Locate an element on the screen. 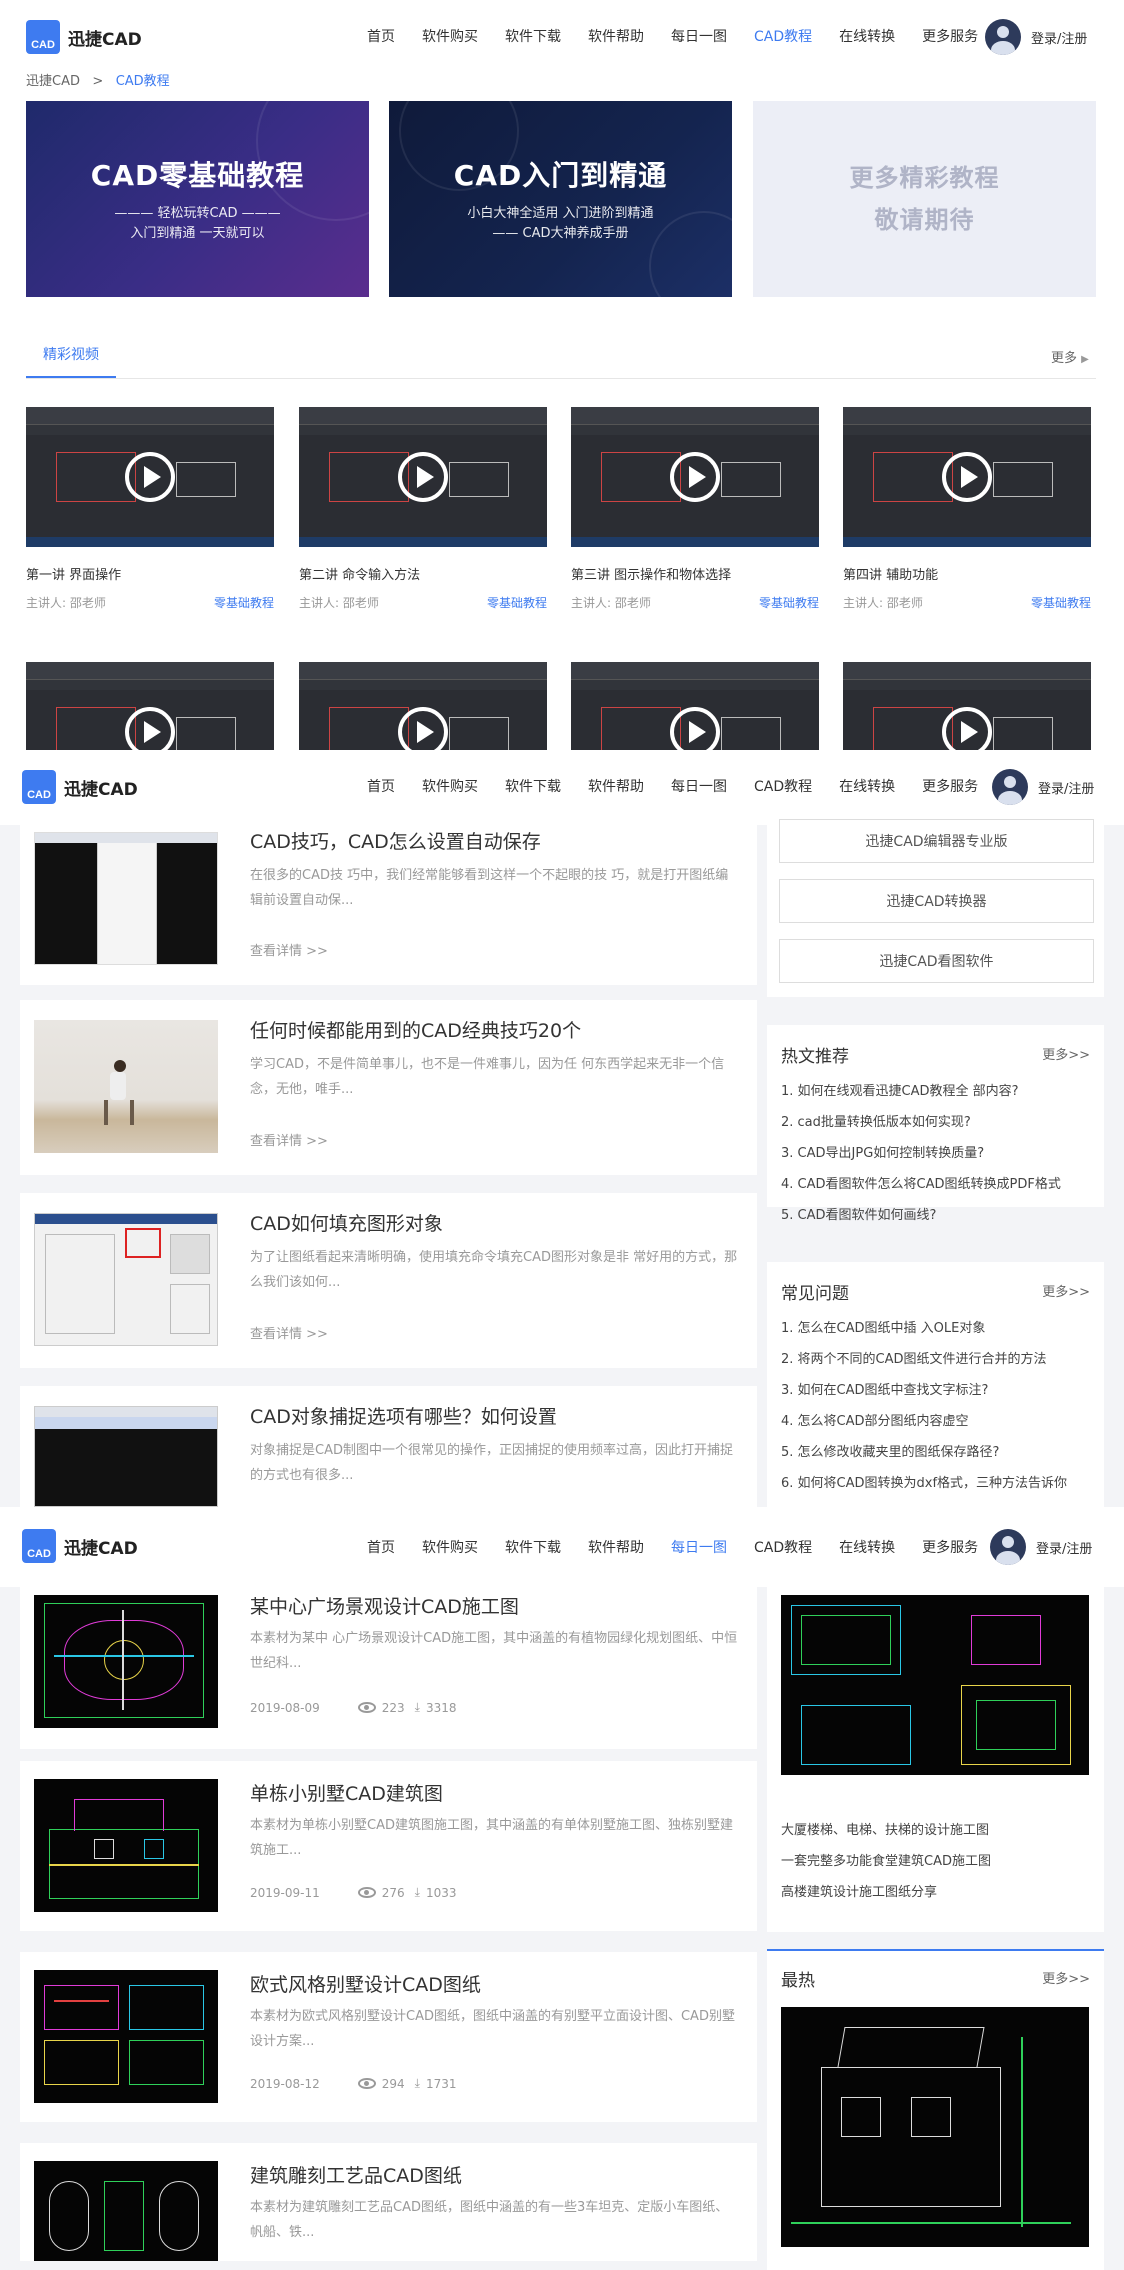 This screenshot has width=1124, height=2270. drawing-title: 建筑雕刻工艺品CAD图纸 is located at coordinates (356, 2174).